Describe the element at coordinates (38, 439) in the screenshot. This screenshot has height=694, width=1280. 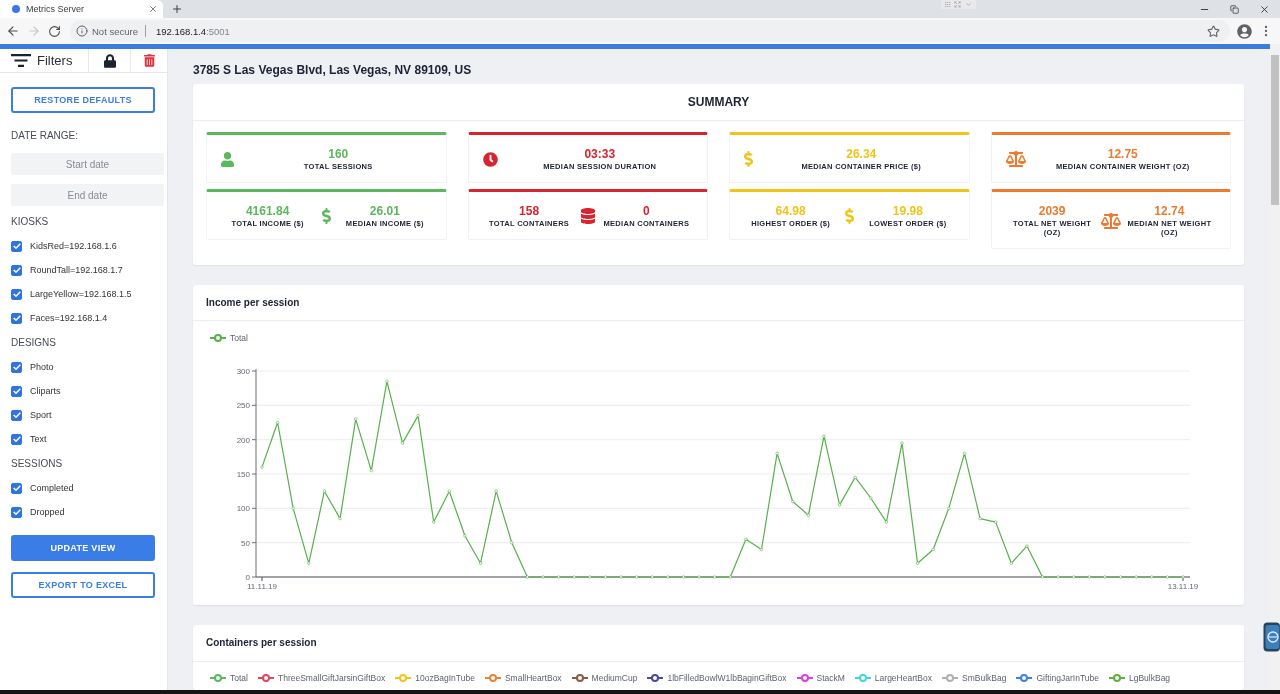
I see `checkbox-label: Text` at that location.